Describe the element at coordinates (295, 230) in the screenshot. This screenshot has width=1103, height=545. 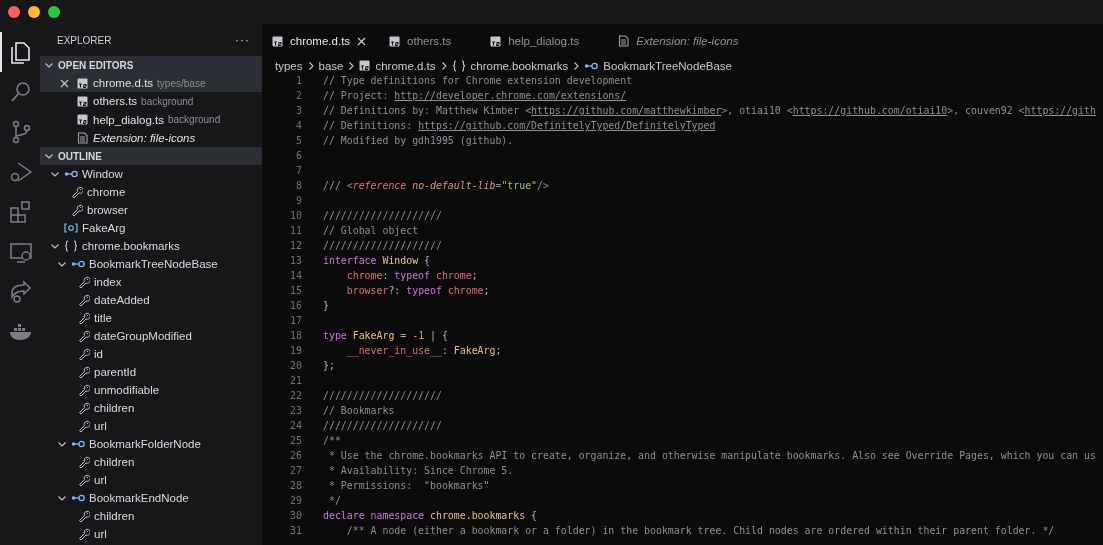
I see `line-number: 11` at that location.